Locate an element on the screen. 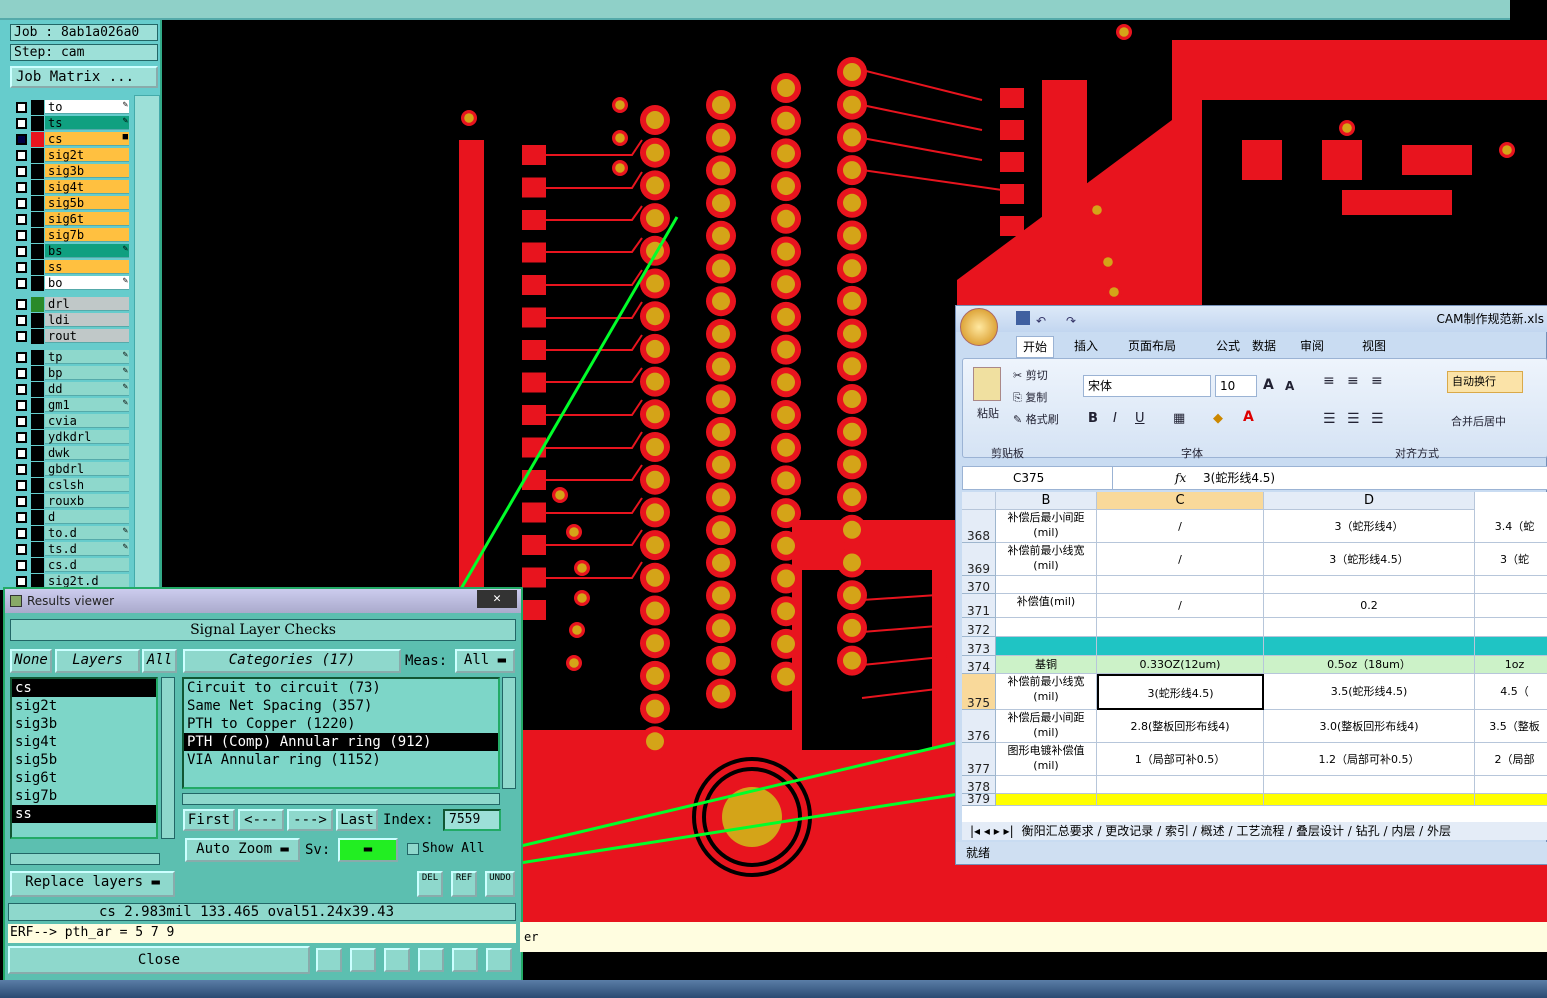 This screenshot has width=1547, height=998. layer-name: tp is located at coordinates (87, 357).